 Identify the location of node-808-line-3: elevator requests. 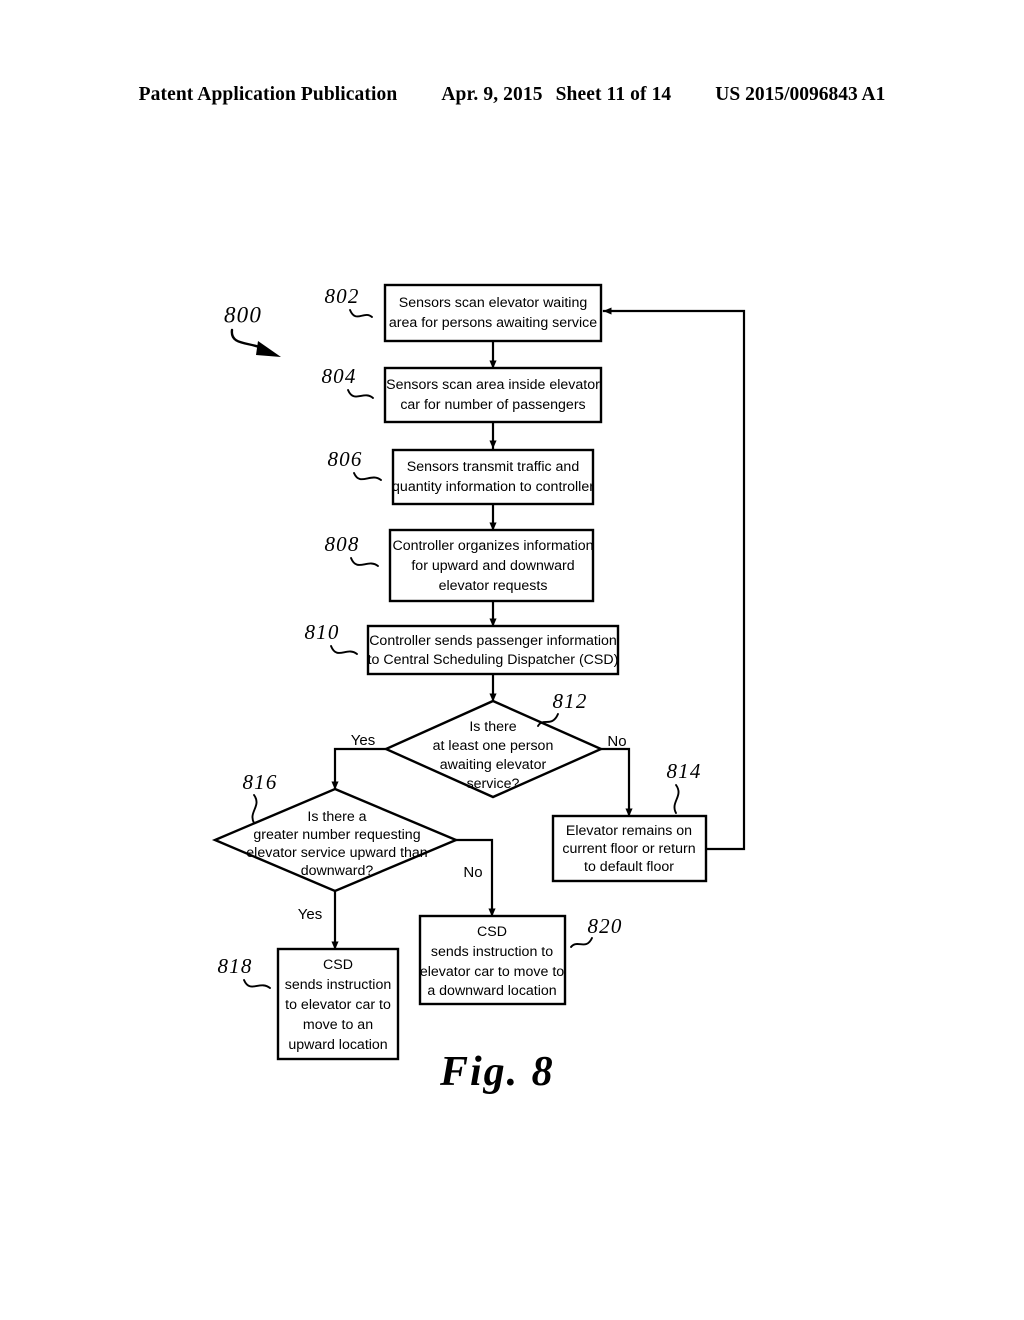
(493, 586).